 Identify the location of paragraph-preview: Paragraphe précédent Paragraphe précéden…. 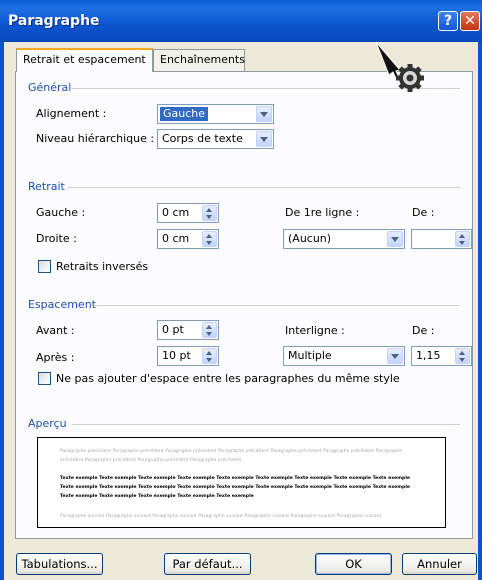
(241, 482).